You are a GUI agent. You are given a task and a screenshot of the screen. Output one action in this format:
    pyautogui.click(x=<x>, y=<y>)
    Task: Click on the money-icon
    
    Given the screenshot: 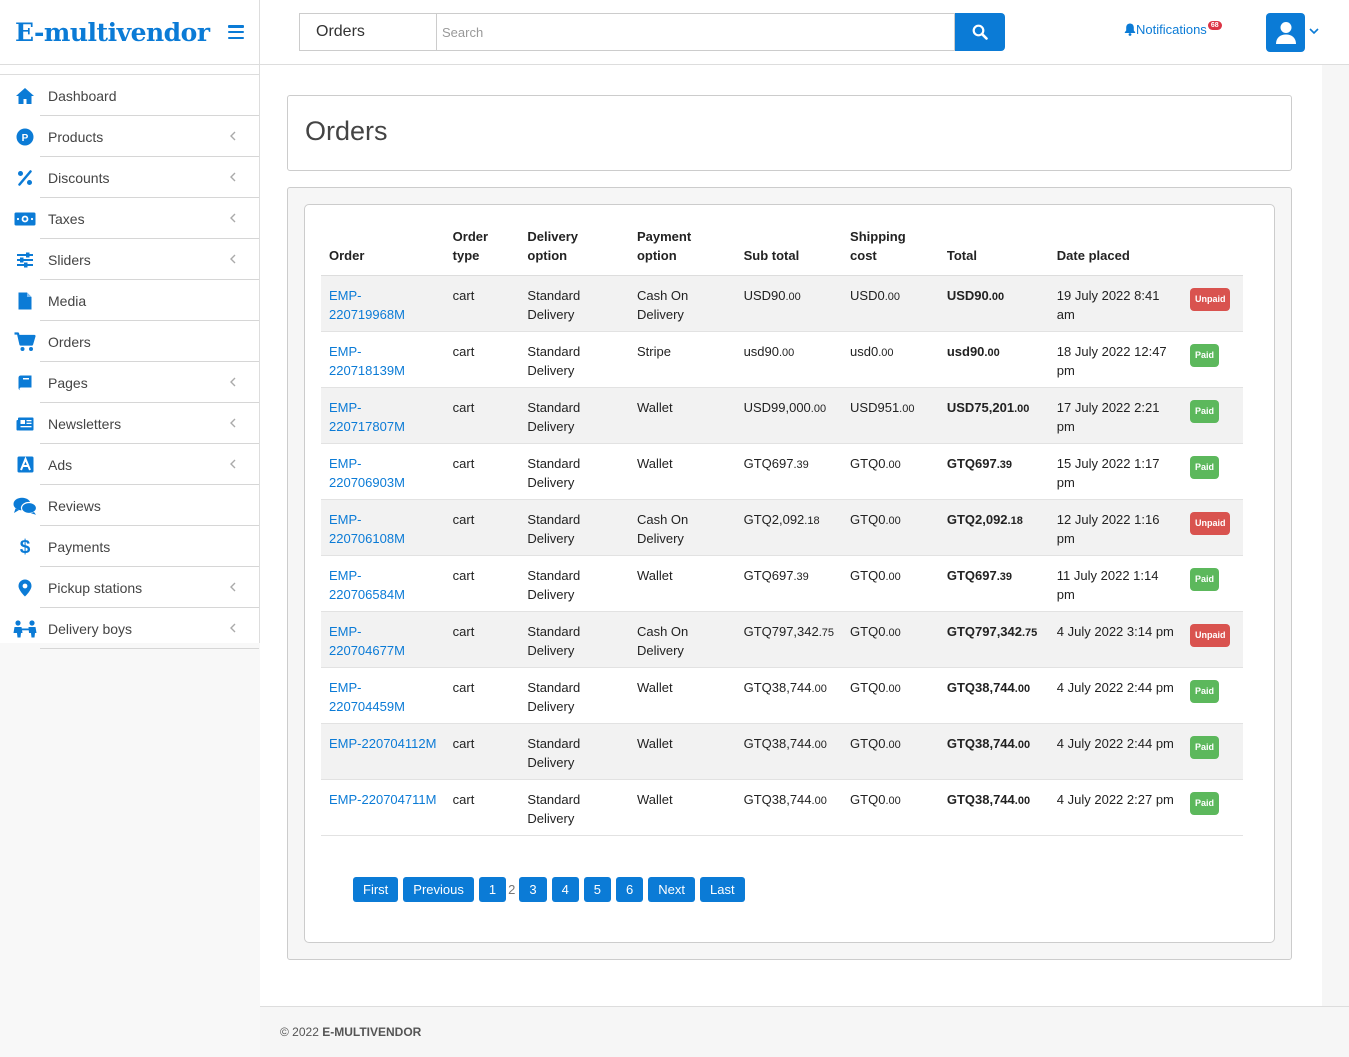 What is the action you would take?
    pyautogui.click(x=24, y=219)
    